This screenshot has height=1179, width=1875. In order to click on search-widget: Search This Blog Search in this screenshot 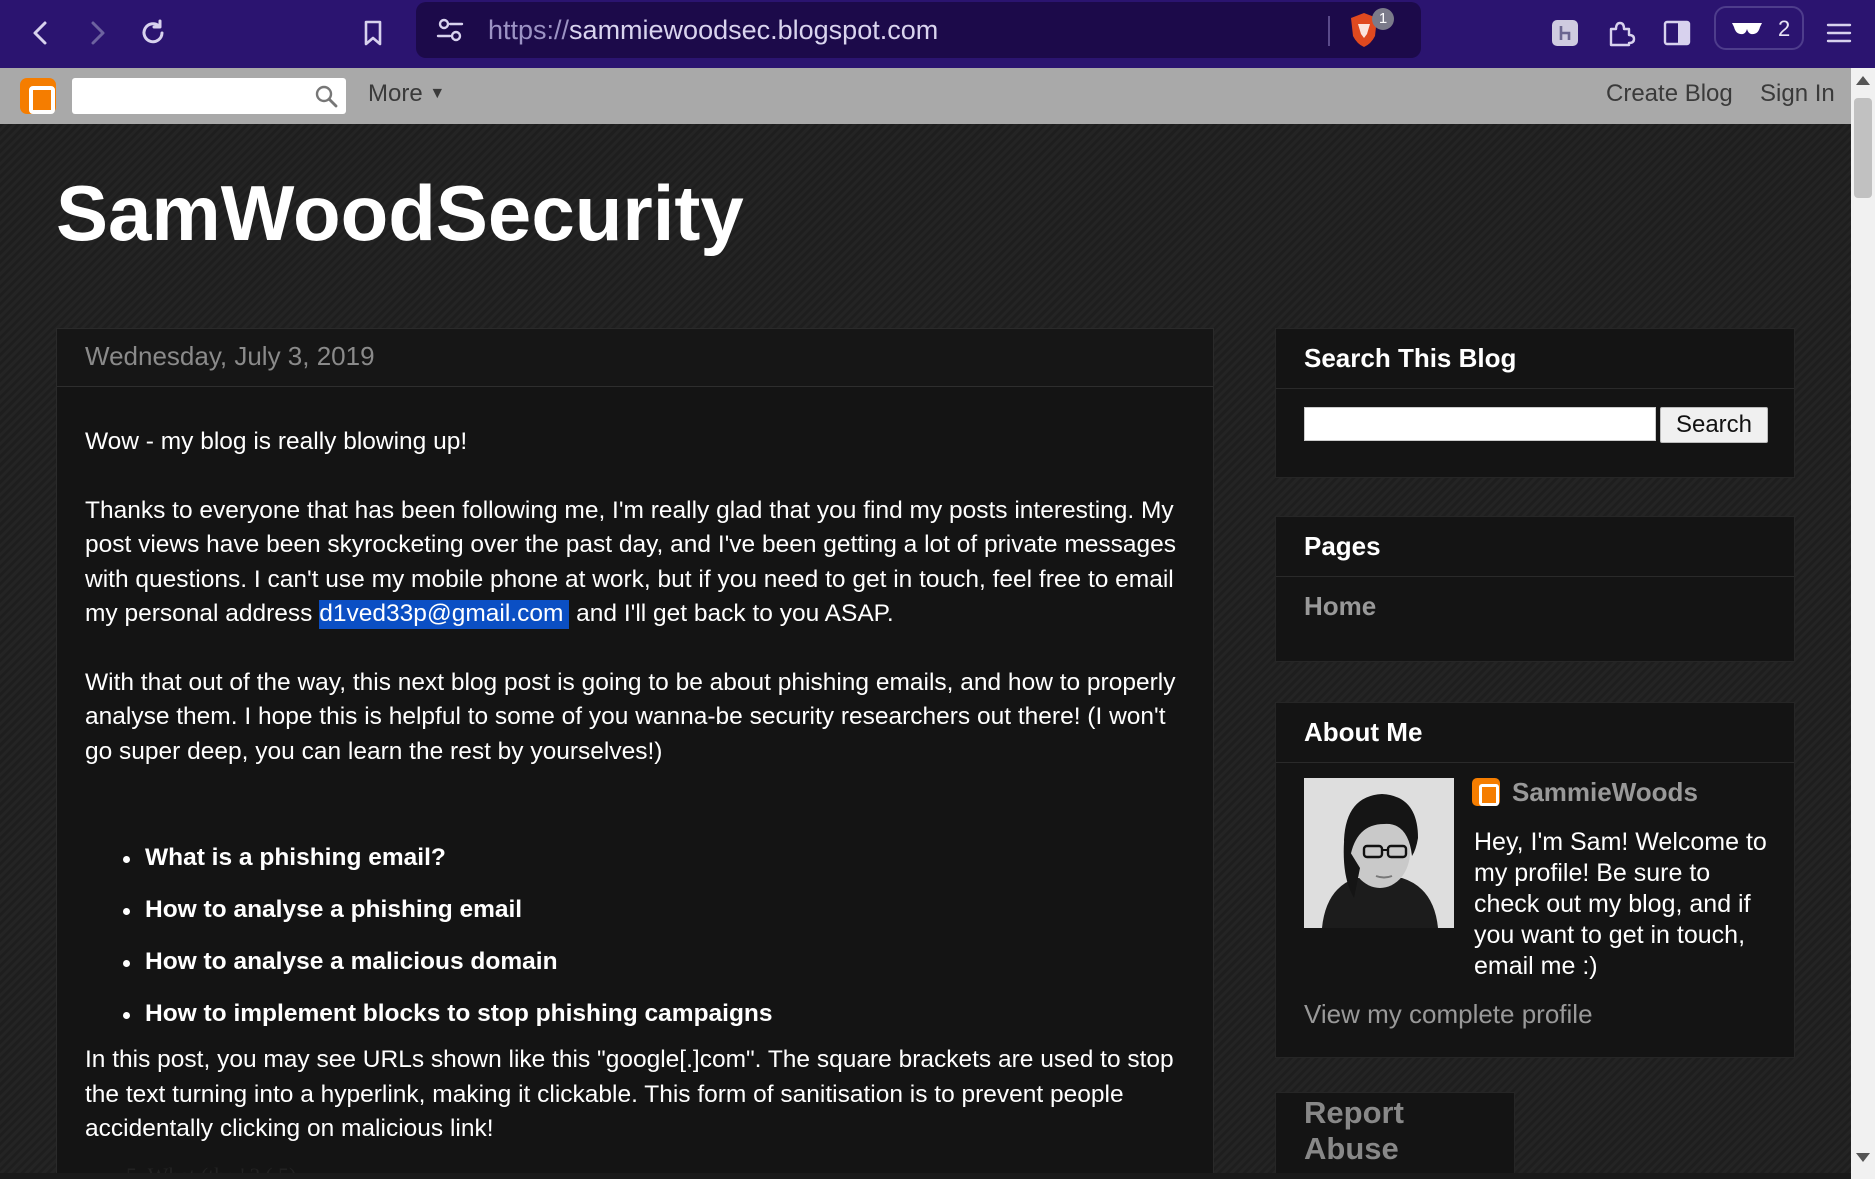, I will do `click(1535, 403)`.